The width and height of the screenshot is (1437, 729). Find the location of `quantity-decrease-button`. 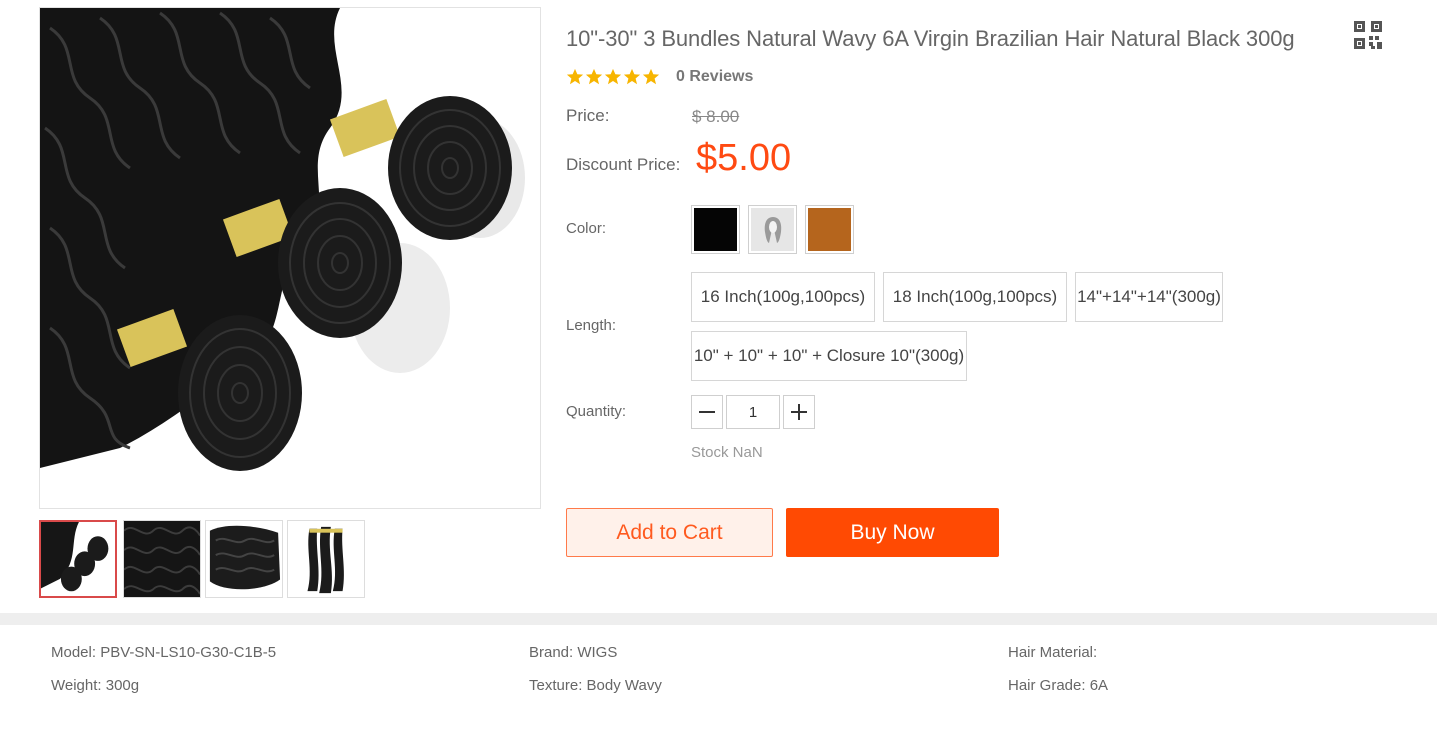

quantity-decrease-button is located at coordinates (707, 412).